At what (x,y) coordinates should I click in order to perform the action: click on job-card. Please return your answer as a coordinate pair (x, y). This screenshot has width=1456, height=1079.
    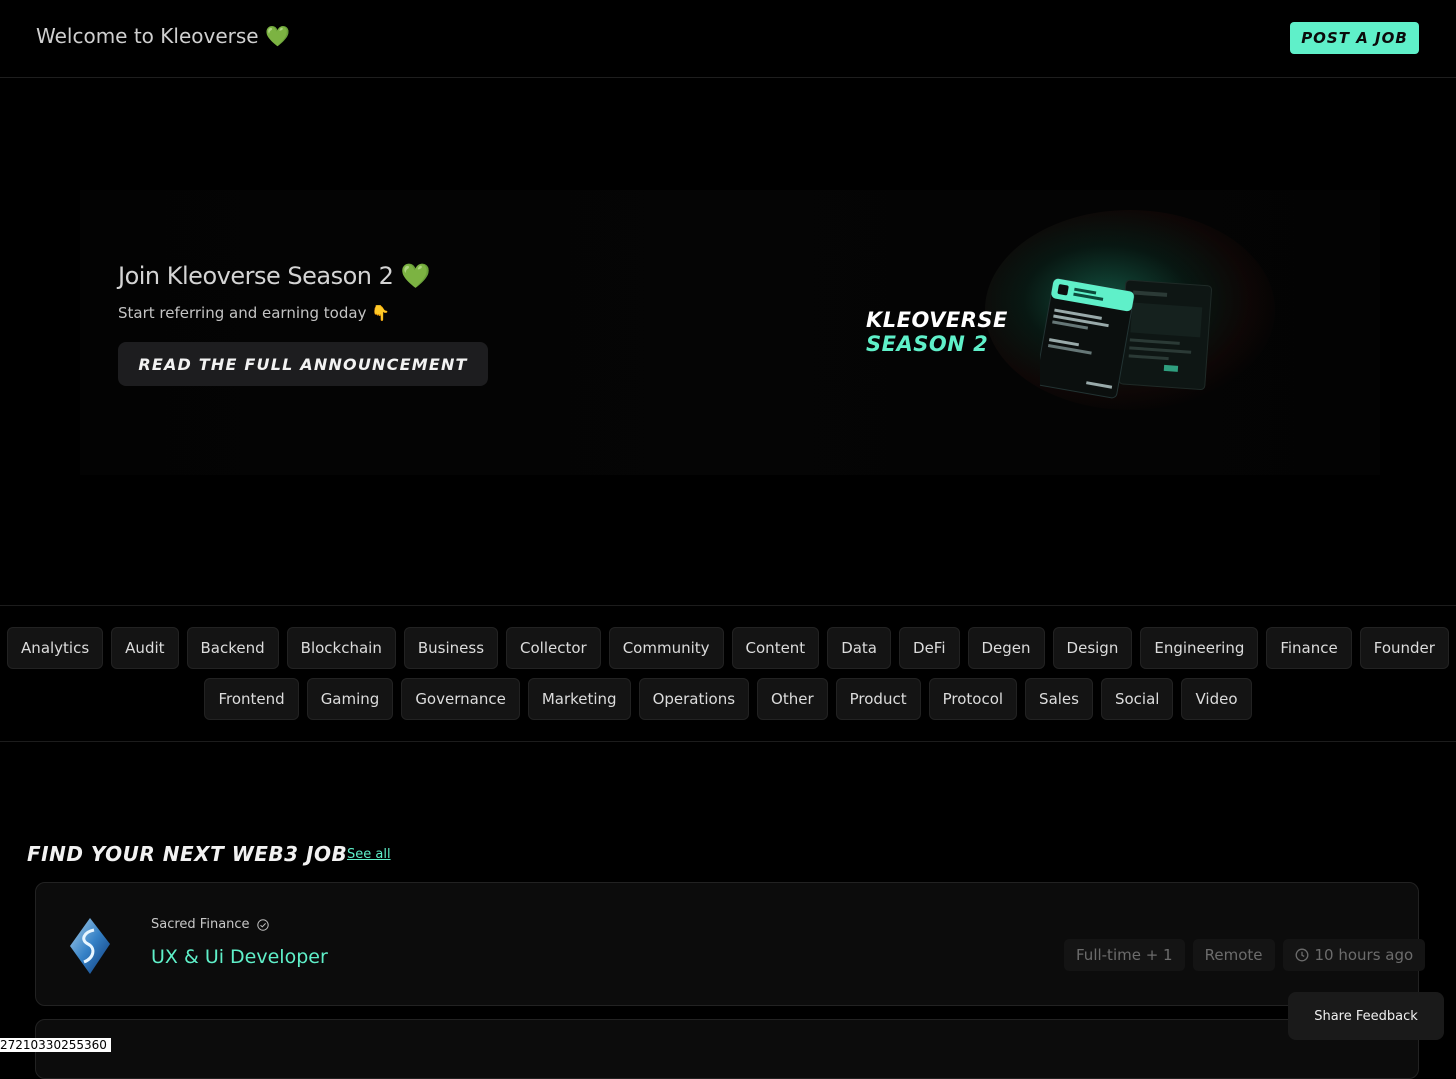
    Looking at the image, I should click on (727, 1049).